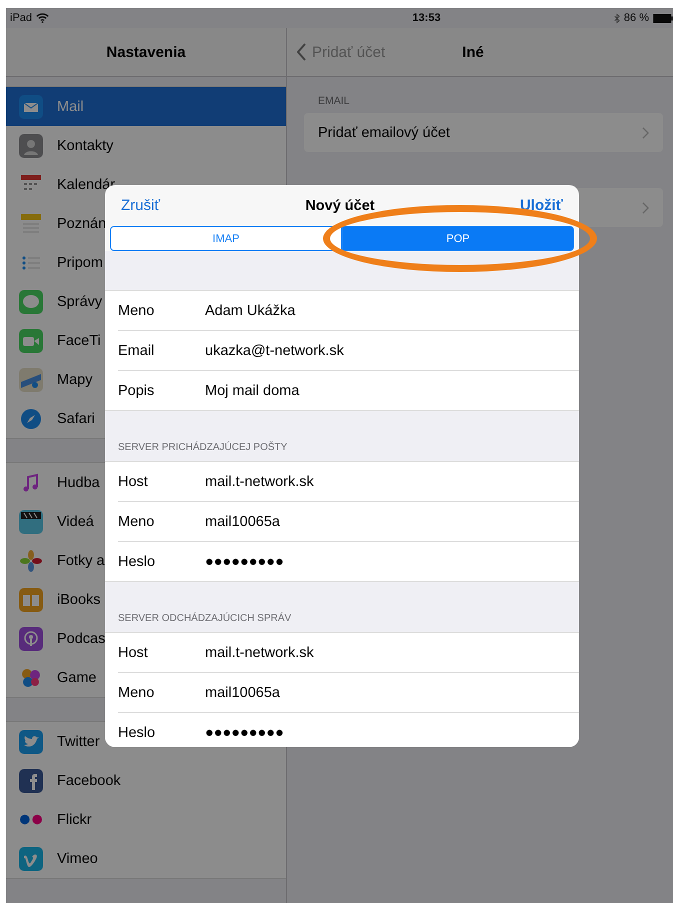 The image size is (673, 903). What do you see at coordinates (21, 18) in the screenshot?
I see `device-name: iPad` at bounding box center [21, 18].